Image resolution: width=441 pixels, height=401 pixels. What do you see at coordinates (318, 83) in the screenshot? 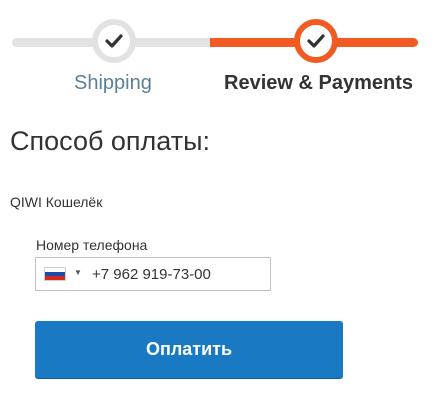
I see `step-review-label: Review & Payments` at bounding box center [318, 83].